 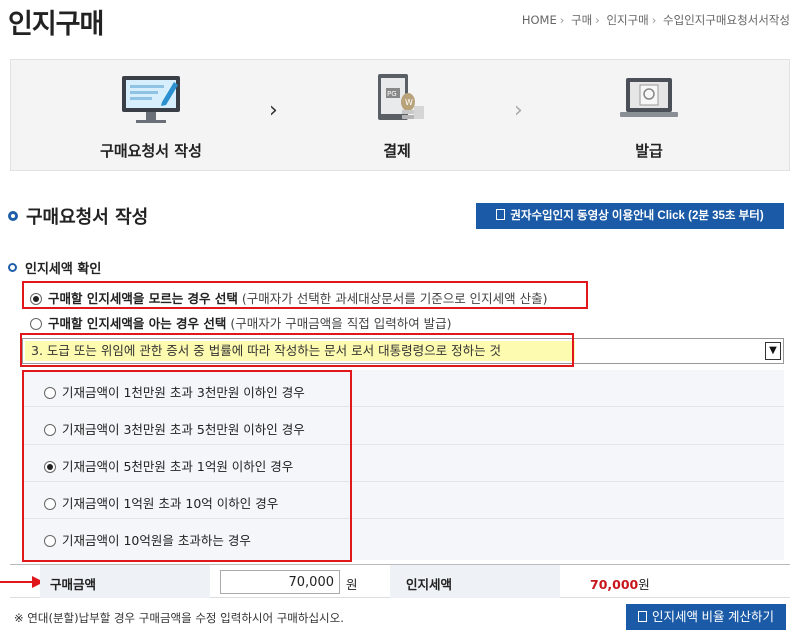 What do you see at coordinates (649, 151) in the screenshot?
I see `step-issue-label: 발급` at bounding box center [649, 151].